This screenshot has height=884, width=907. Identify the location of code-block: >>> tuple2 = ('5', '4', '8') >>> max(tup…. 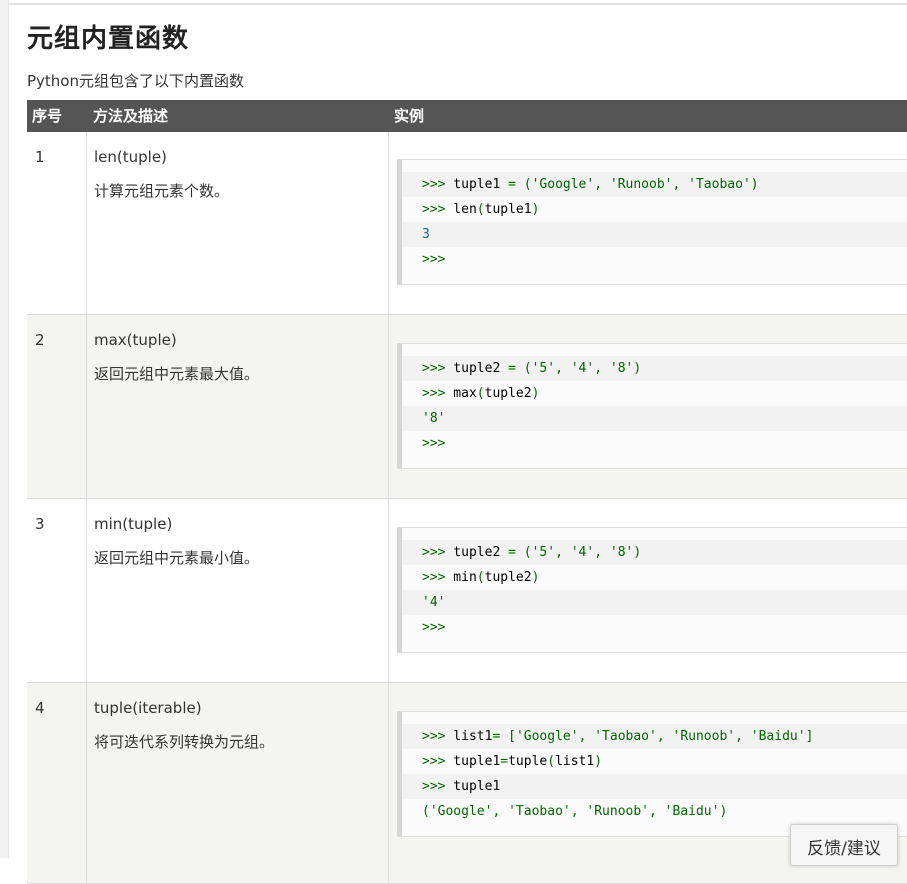
(652, 406).